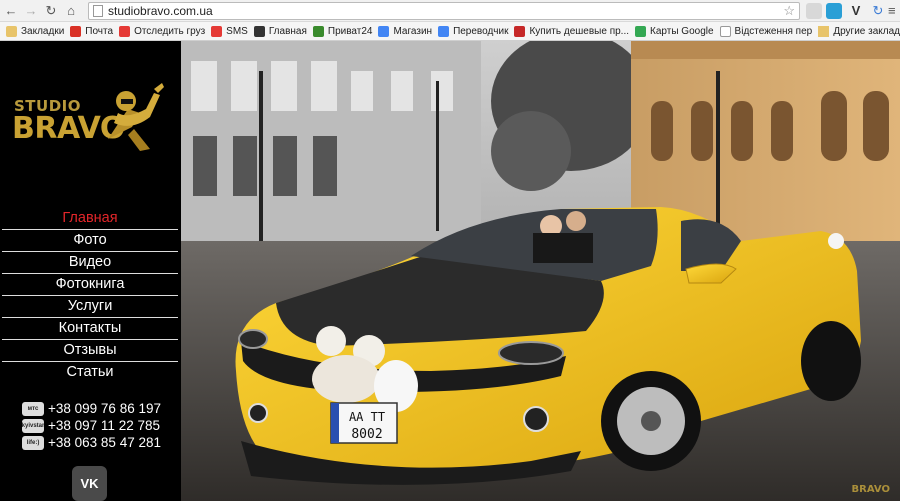 The image size is (900, 501). What do you see at coordinates (789, 11) in the screenshot?
I see `bookmark-star-icon: ☆` at bounding box center [789, 11].